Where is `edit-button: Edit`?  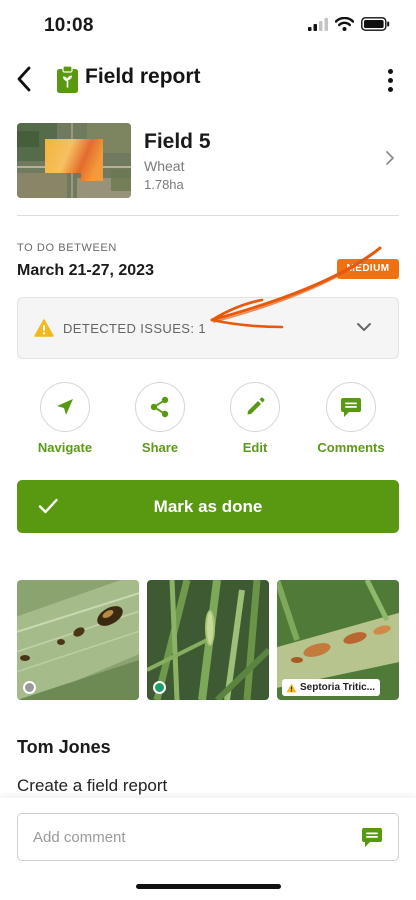
edit-button: Edit is located at coordinates (255, 418).